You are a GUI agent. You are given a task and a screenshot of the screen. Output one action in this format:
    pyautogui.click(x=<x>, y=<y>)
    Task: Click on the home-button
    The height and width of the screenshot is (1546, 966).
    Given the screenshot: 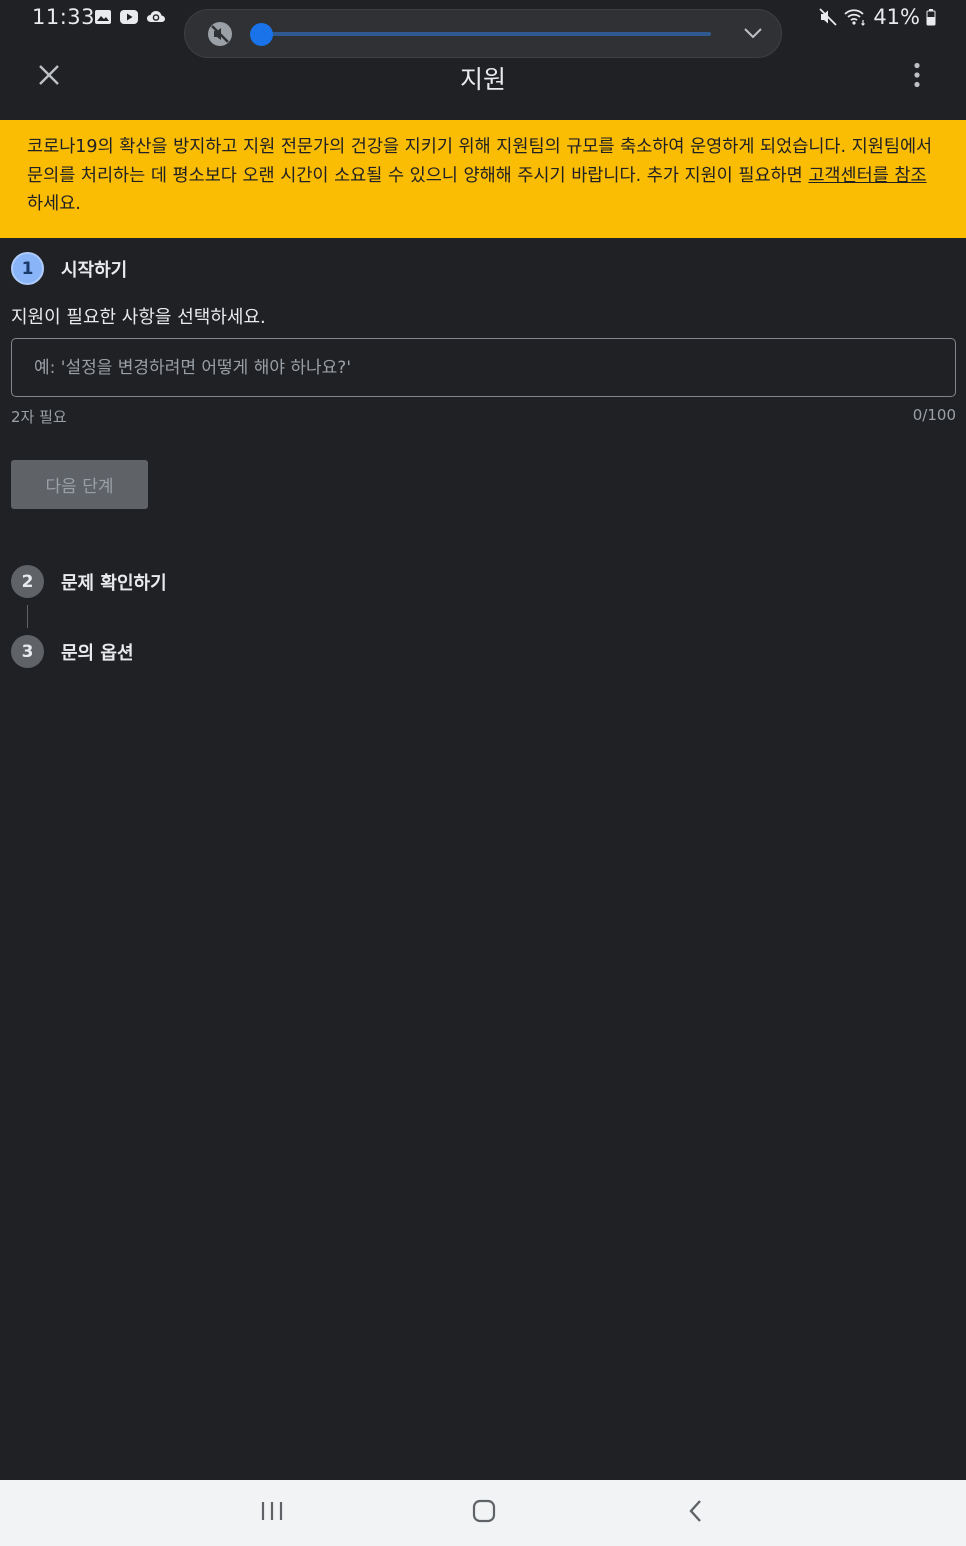 What is the action you would take?
    pyautogui.click(x=484, y=1513)
    